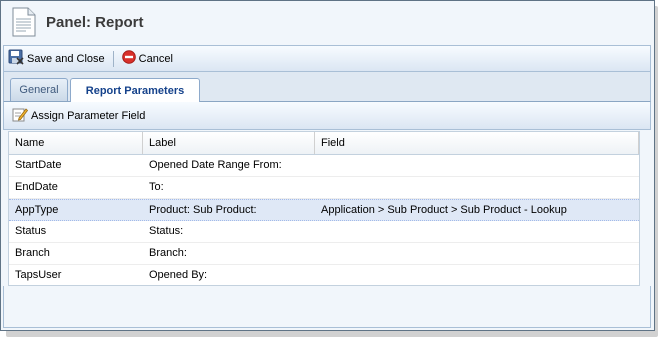  What do you see at coordinates (166, 231) in the screenshot?
I see `cell-label: Status:` at bounding box center [166, 231].